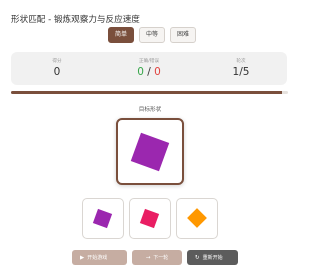 Image resolution: width=320 pixels, height=271 pixels. I want to click on action-bar: ▶ 开始游戏 → 下一轮 ↻ 重新开始, so click(155, 257).